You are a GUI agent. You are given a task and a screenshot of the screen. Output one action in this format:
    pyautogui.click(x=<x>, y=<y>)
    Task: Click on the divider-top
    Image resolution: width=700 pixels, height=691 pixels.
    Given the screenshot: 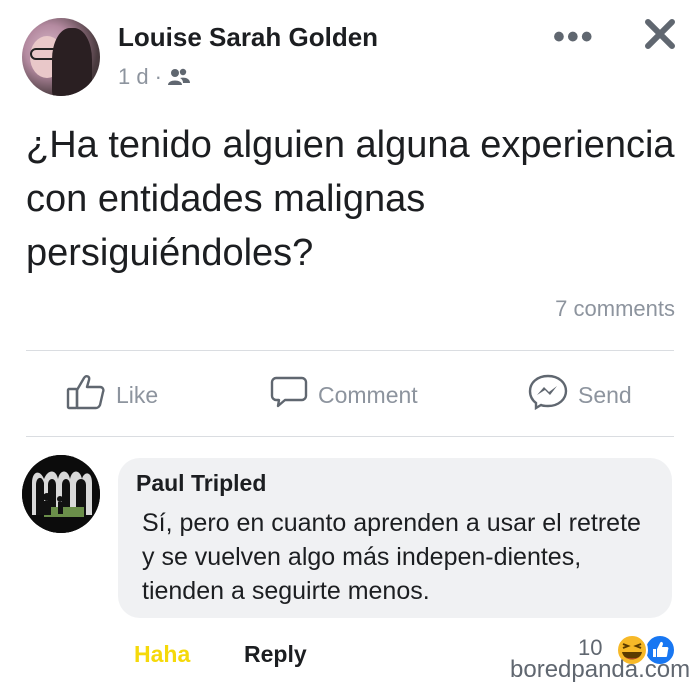 What is the action you would take?
    pyautogui.click(x=350, y=350)
    